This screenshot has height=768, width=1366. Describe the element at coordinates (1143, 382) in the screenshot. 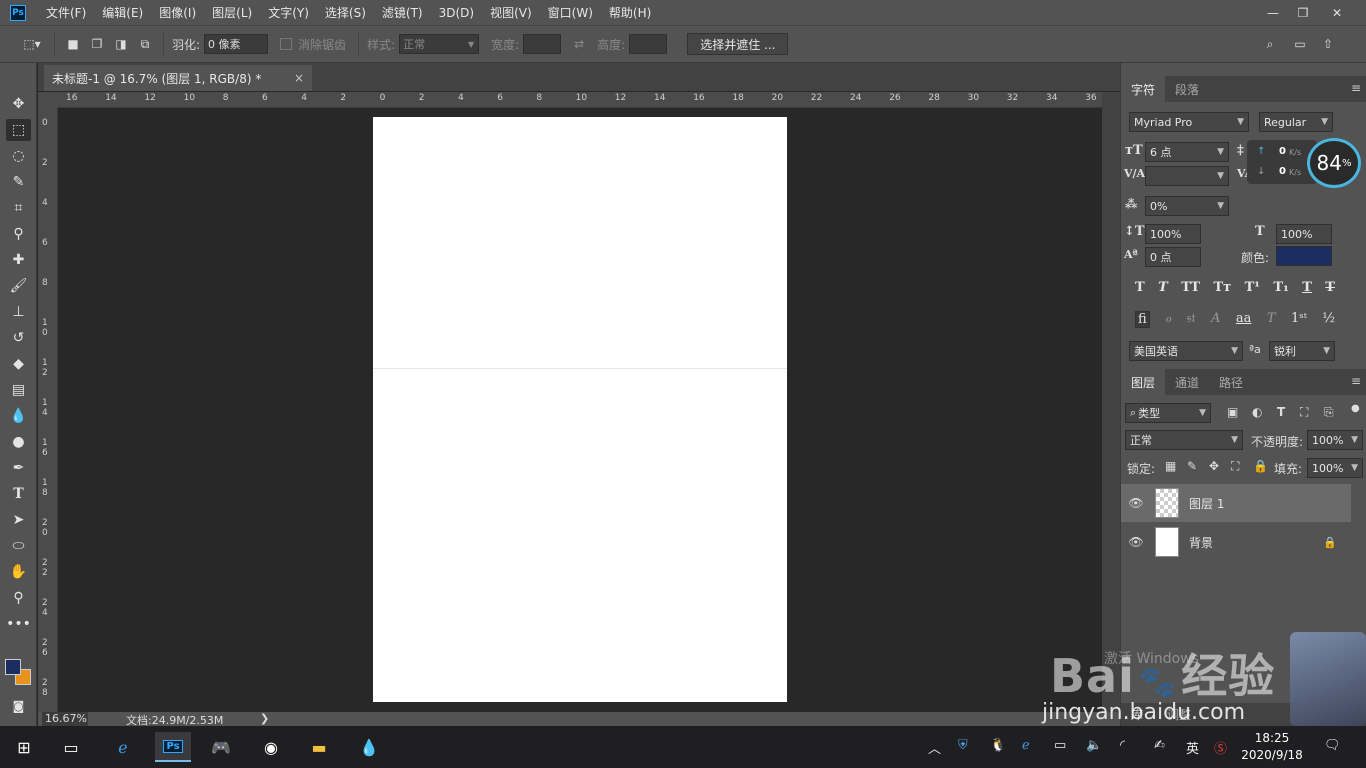

I see `tab-layers: 图层` at that location.